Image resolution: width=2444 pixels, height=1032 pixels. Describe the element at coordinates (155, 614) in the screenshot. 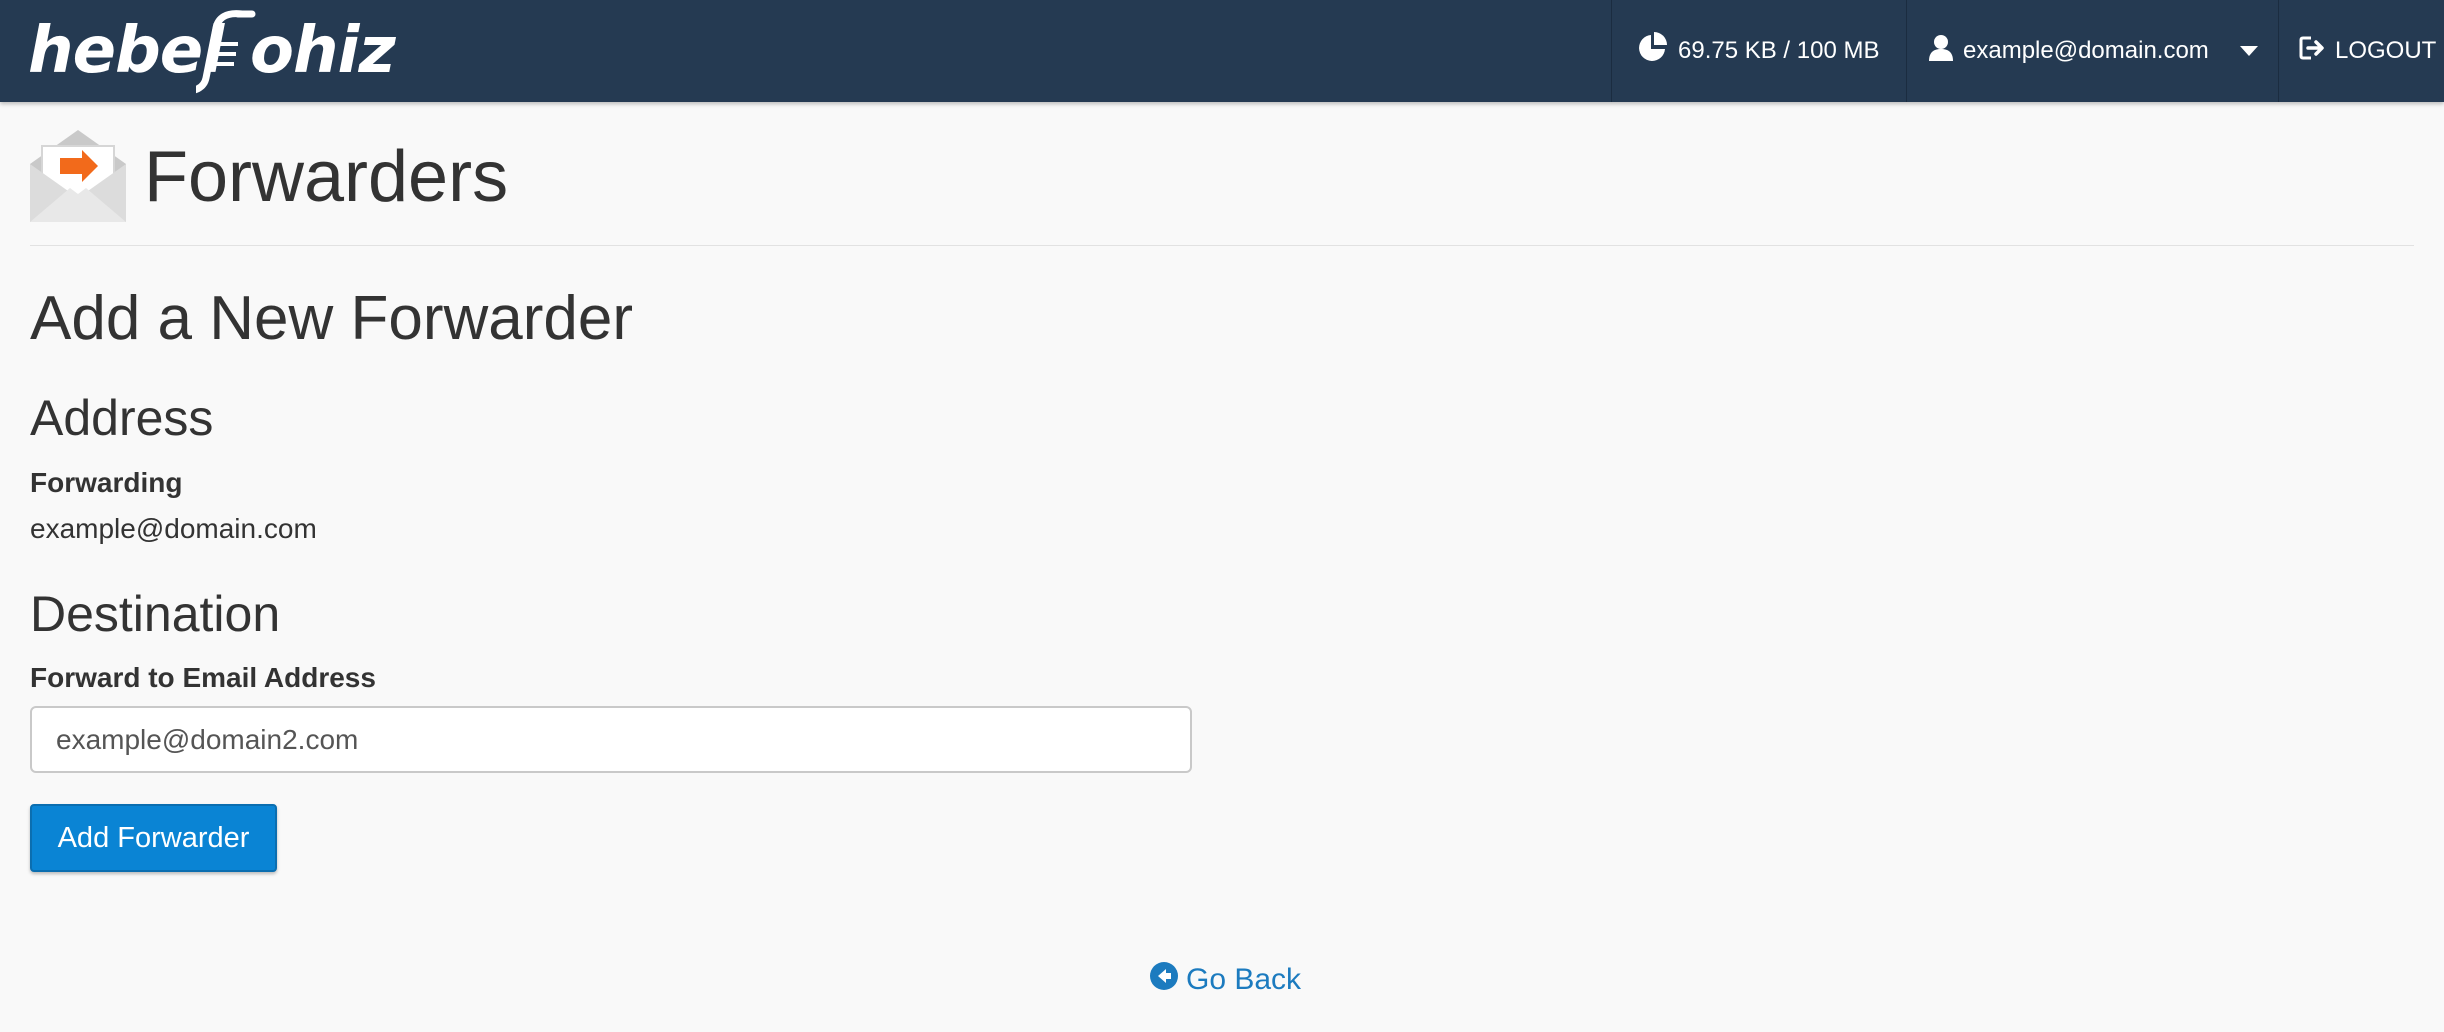

I see `destination-section-heading: Destination` at that location.